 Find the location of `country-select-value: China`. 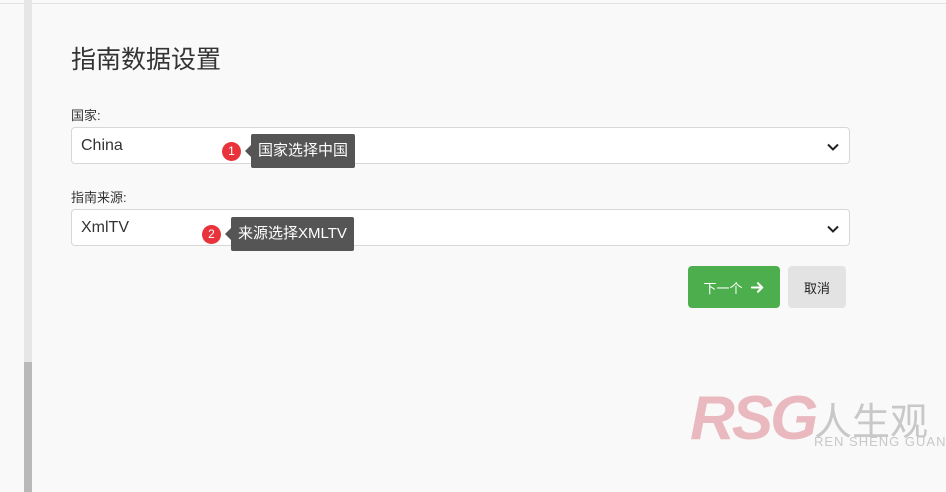

country-select-value: China is located at coordinates (102, 145).